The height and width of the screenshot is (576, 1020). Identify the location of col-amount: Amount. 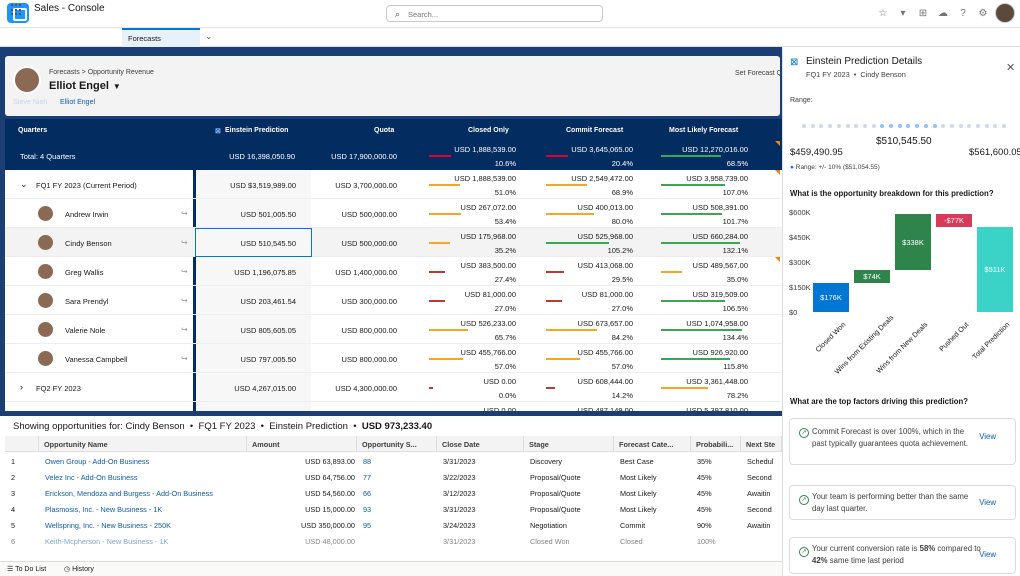
(302, 444).